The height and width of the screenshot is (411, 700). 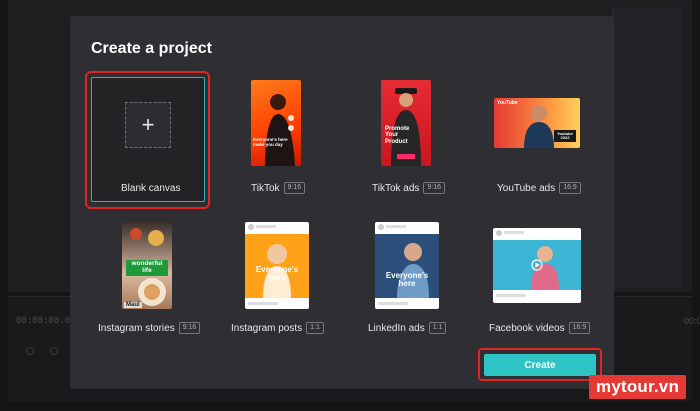 What do you see at coordinates (539, 188) in the screenshot?
I see `template-youtube-ads-label: YouTube ads 16:9` at bounding box center [539, 188].